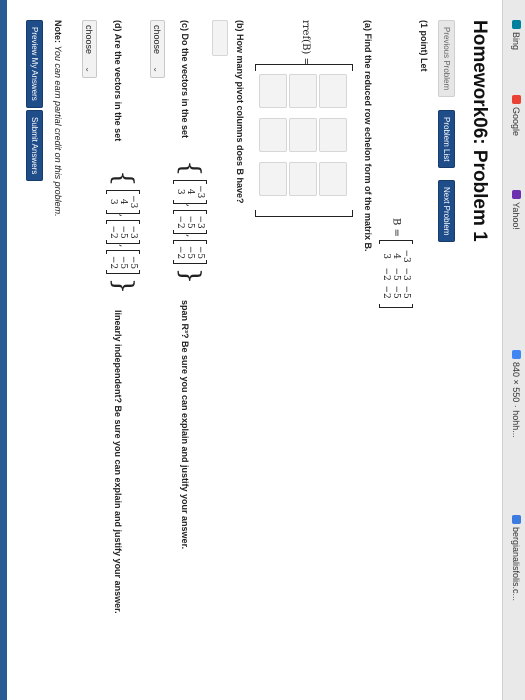 This screenshot has height=700, width=525. What do you see at coordinates (304, 213) in the screenshot?
I see `rref-right-bracket-icon` at bounding box center [304, 213].